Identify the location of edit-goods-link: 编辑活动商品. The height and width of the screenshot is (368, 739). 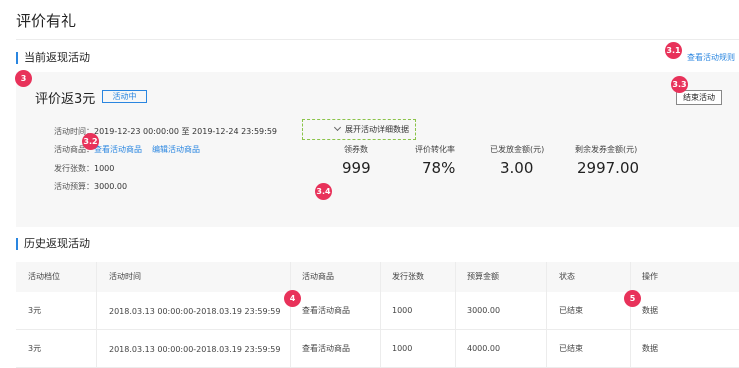
(176, 149).